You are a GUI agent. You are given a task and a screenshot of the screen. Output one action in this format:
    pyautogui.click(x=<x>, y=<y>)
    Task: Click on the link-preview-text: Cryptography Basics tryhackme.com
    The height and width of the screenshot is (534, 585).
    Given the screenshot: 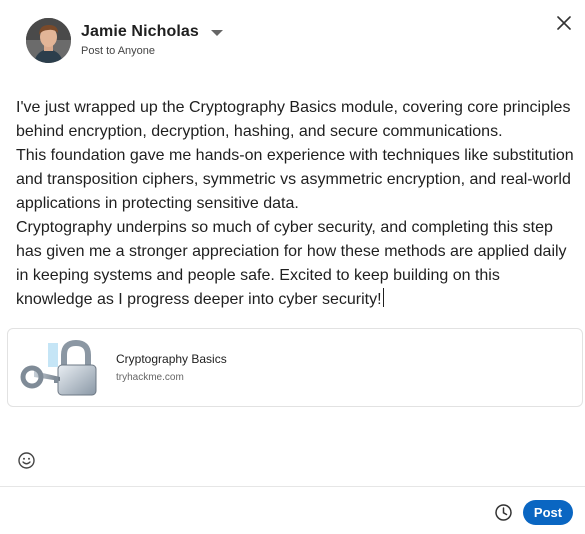 What is the action you would take?
    pyautogui.click(x=171, y=367)
    